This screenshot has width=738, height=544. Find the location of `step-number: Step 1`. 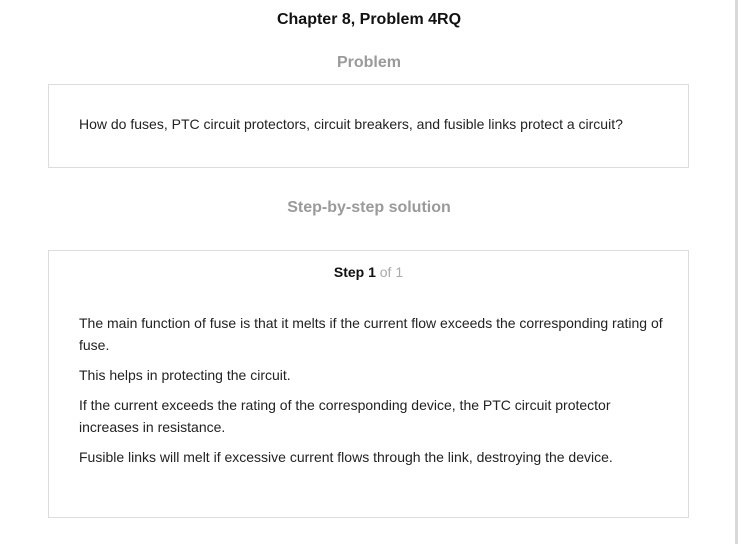

step-number: Step 1 is located at coordinates (354, 272).